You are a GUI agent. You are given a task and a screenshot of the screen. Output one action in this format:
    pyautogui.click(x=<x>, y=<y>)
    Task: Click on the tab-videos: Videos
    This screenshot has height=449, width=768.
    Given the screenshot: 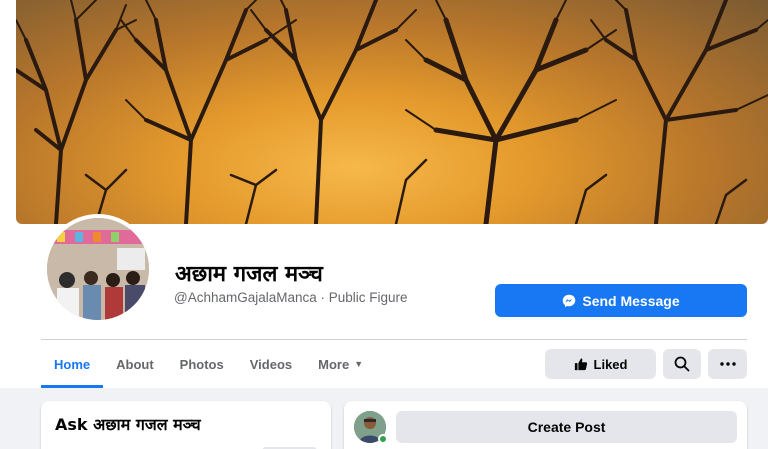 What is the action you would take?
    pyautogui.click(x=271, y=364)
    